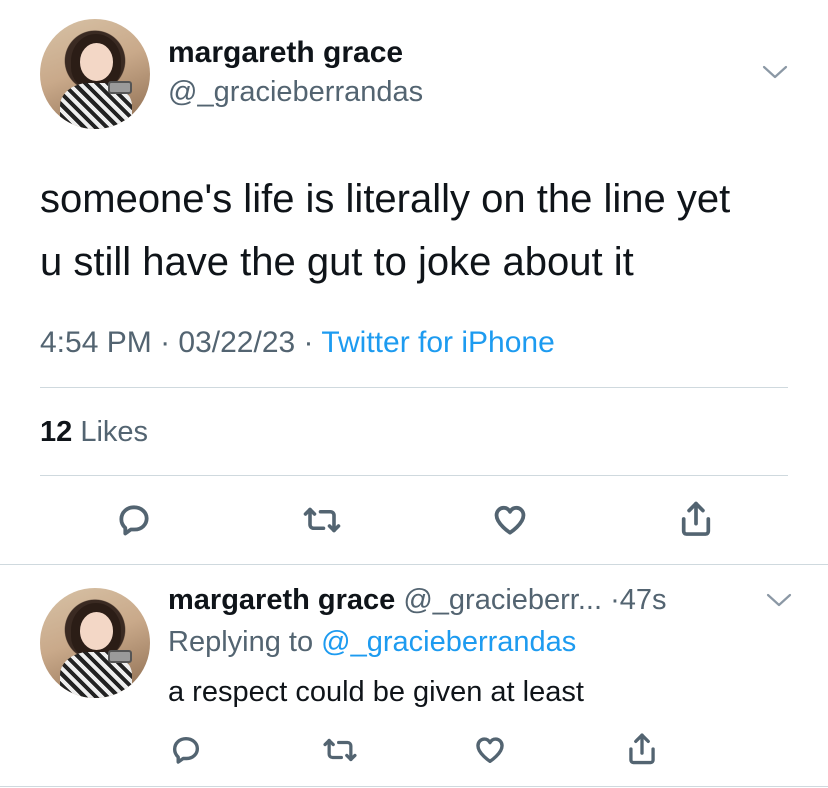  Describe the element at coordinates (337, 262) in the screenshot. I see `tweet-text-line: u still have the gut to joke about it` at that location.